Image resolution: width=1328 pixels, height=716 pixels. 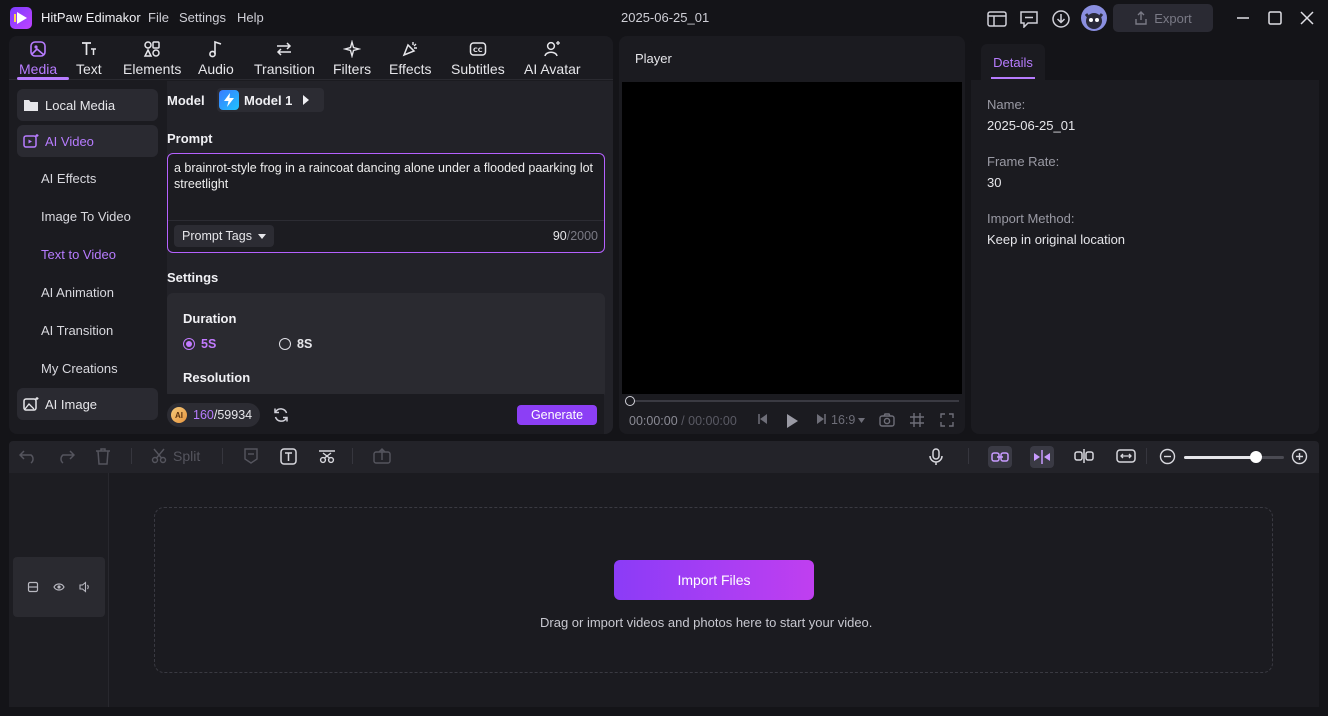 What do you see at coordinates (216, 58) in the screenshot?
I see `tab-audio: Audio` at bounding box center [216, 58].